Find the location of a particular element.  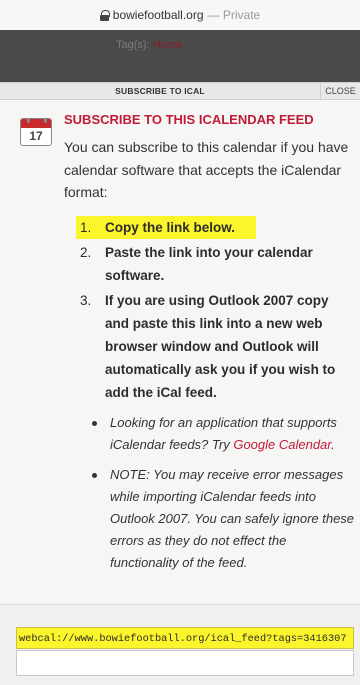

feed-title: SUBSCRIBE TO THIS ICALENDAR FEED is located at coordinates (189, 119).